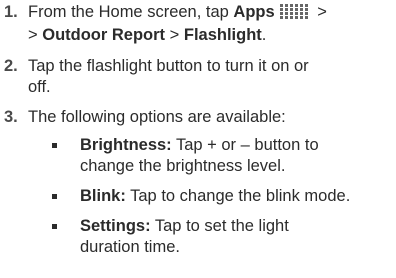  I want to click on step-1-line-1: From the Home screen, tap Apps >, so click(211, 12).